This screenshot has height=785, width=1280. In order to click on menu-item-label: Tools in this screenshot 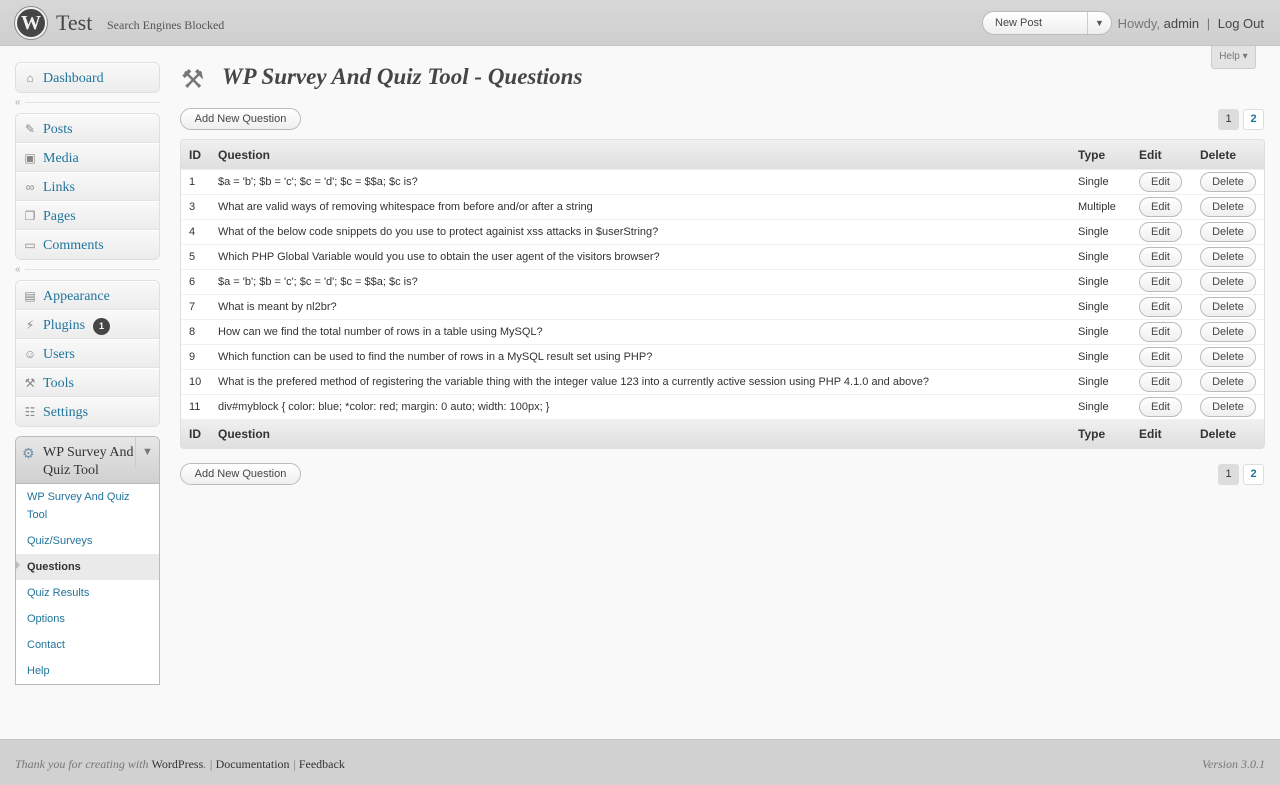, I will do `click(58, 383)`.